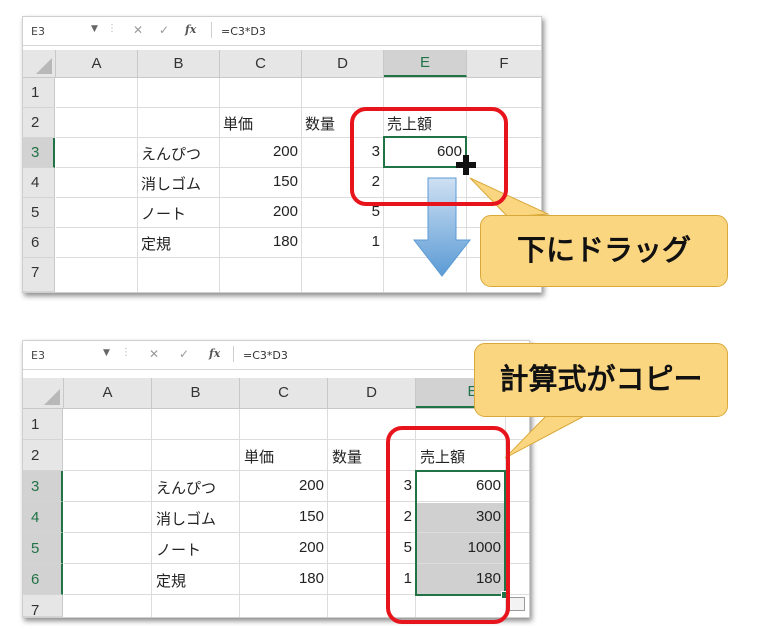  Describe the element at coordinates (500, 307) in the screenshot. I see `annotation-overlay` at that location.